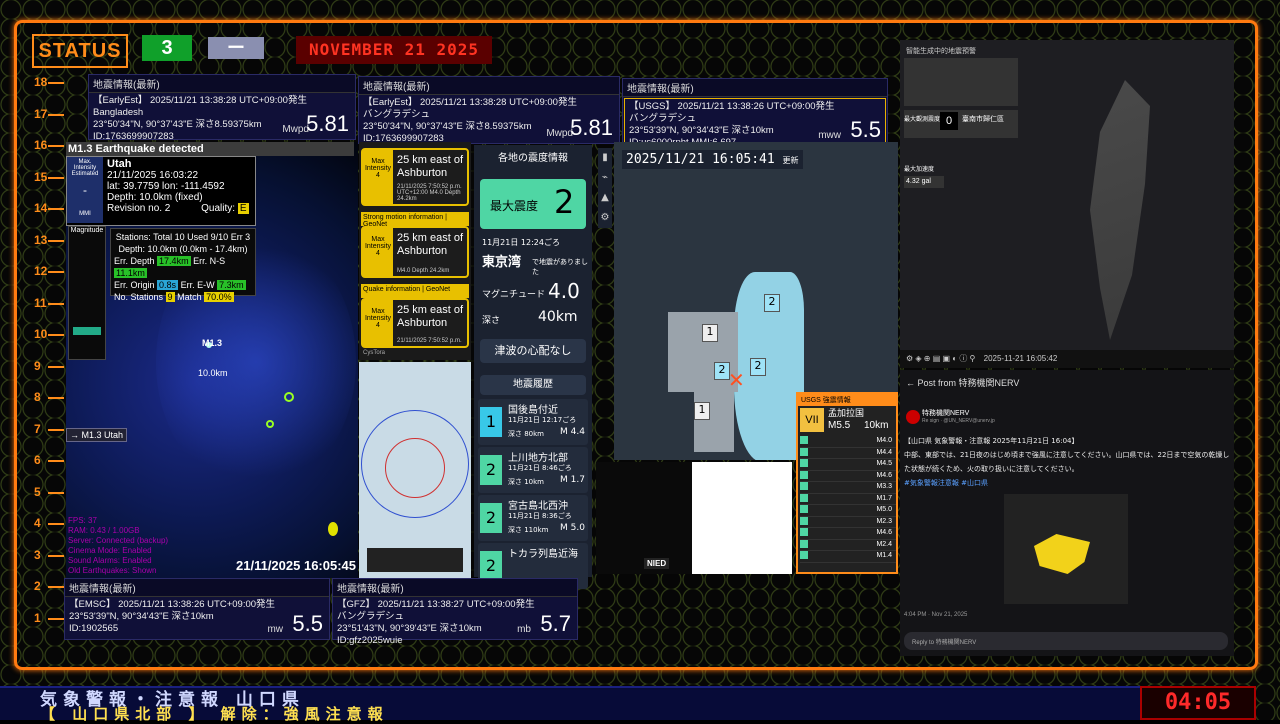 This screenshot has height=724, width=1280. What do you see at coordinates (1067, 483) in the screenshot?
I see `post-tags: #気象警報注意報 #山口県` at bounding box center [1067, 483].